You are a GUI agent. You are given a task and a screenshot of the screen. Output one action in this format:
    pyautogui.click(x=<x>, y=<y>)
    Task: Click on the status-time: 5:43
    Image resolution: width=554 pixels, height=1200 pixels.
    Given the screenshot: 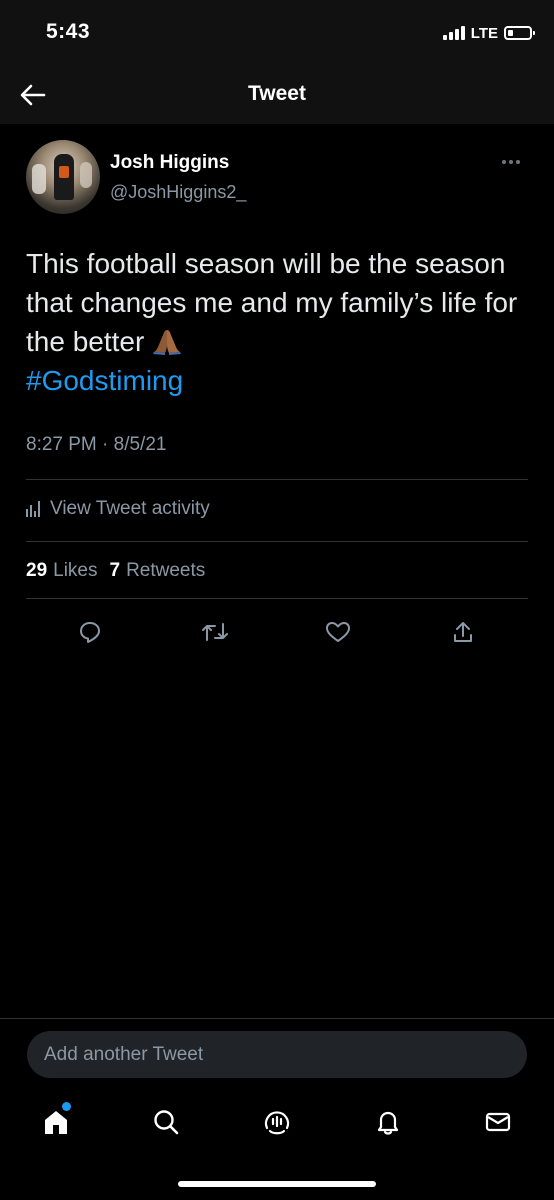 What is the action you would take?
    pyautogui.click(x=68, y=31)
    